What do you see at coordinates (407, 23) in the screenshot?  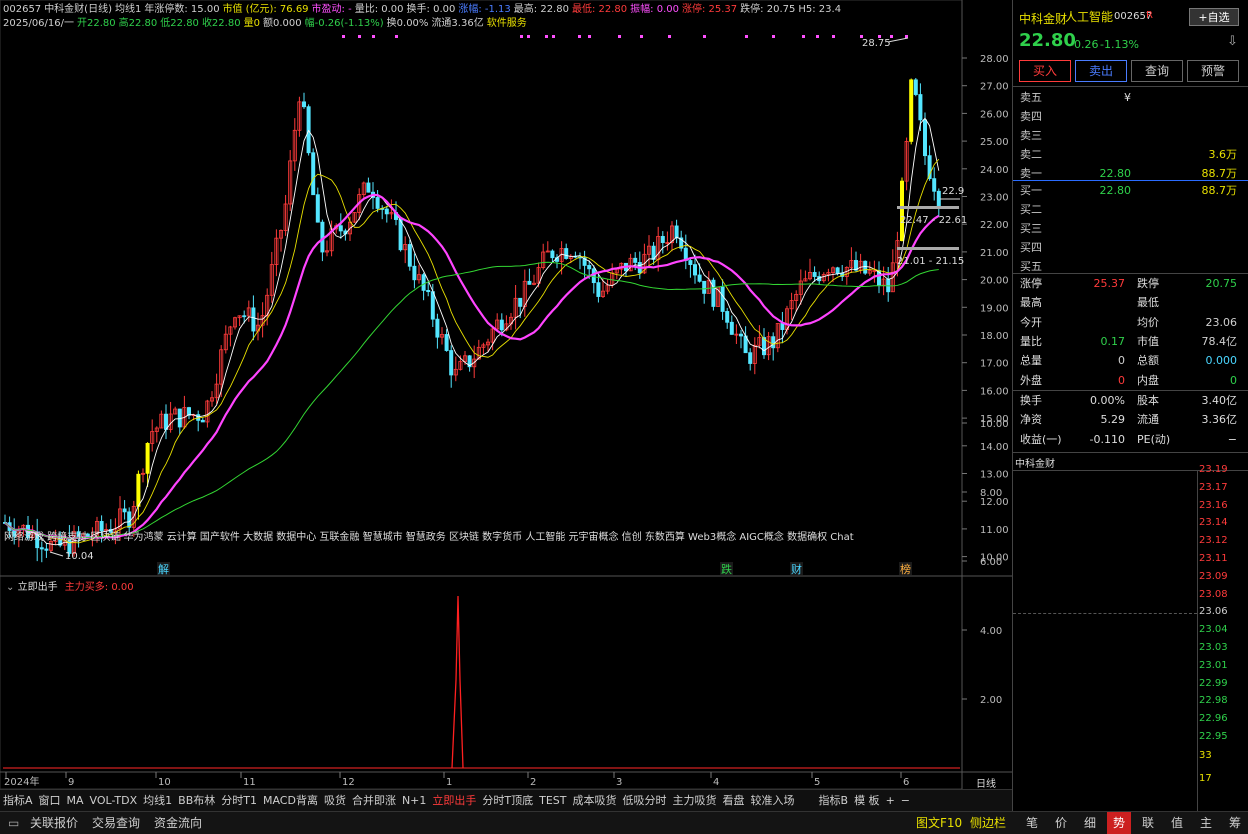 I see `info2-8: 换0.00%` at bounding box center [407, 23].